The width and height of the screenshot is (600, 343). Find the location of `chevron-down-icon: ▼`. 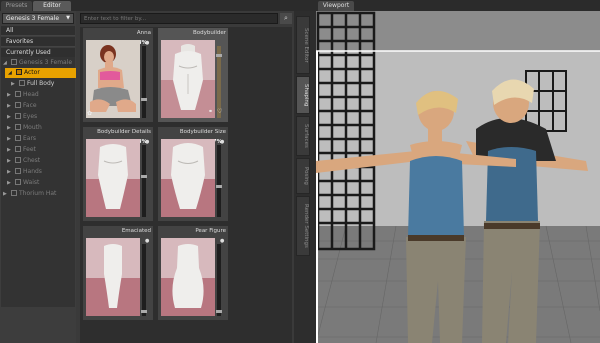

chevron-down-icon: ▼ is located at coordinates (68, 18).